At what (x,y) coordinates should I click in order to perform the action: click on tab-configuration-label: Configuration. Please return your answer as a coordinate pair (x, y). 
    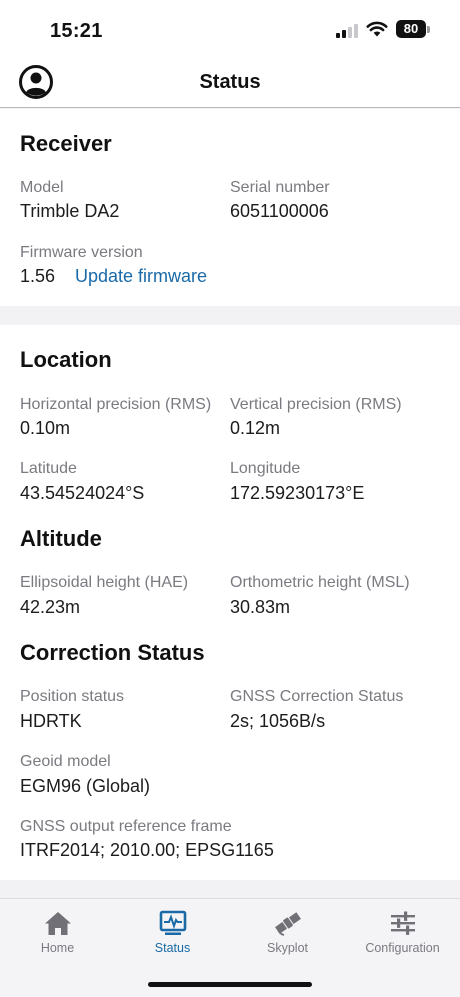
    Looking at the image, I should click on (402, 948).